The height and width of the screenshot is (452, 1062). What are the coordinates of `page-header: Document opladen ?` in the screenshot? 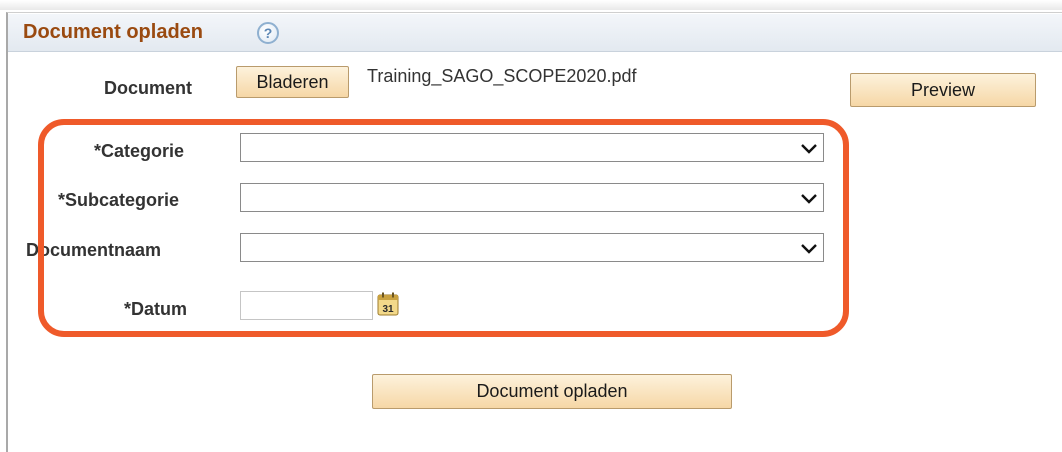 It's located at (535, 33).